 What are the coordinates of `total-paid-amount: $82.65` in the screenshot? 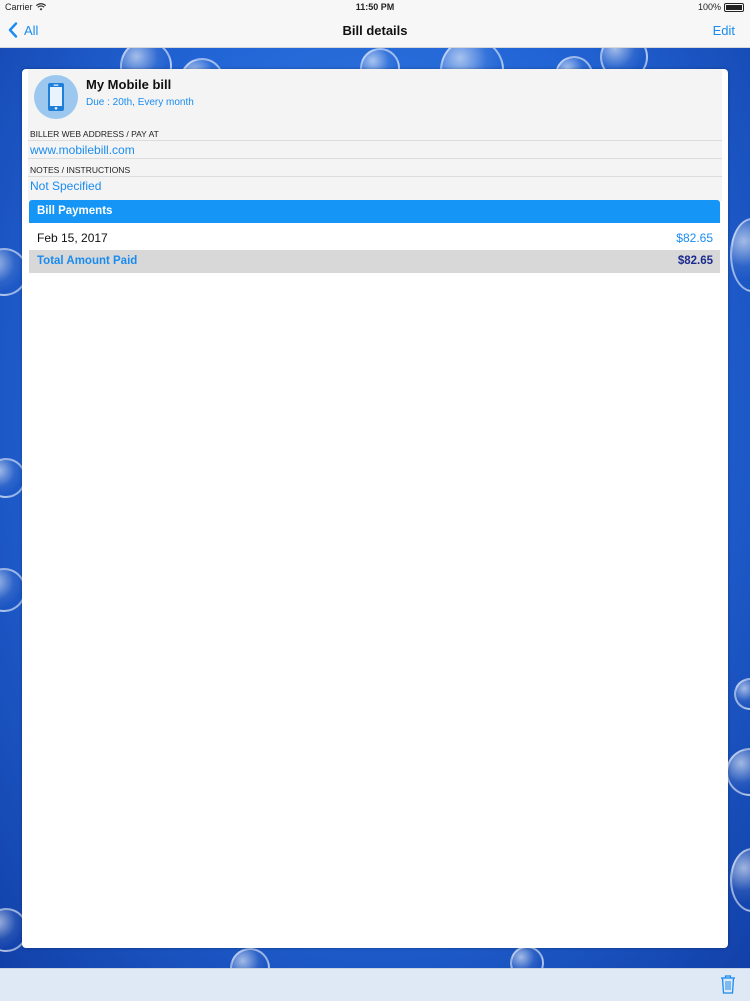 It's located at (695, 261).